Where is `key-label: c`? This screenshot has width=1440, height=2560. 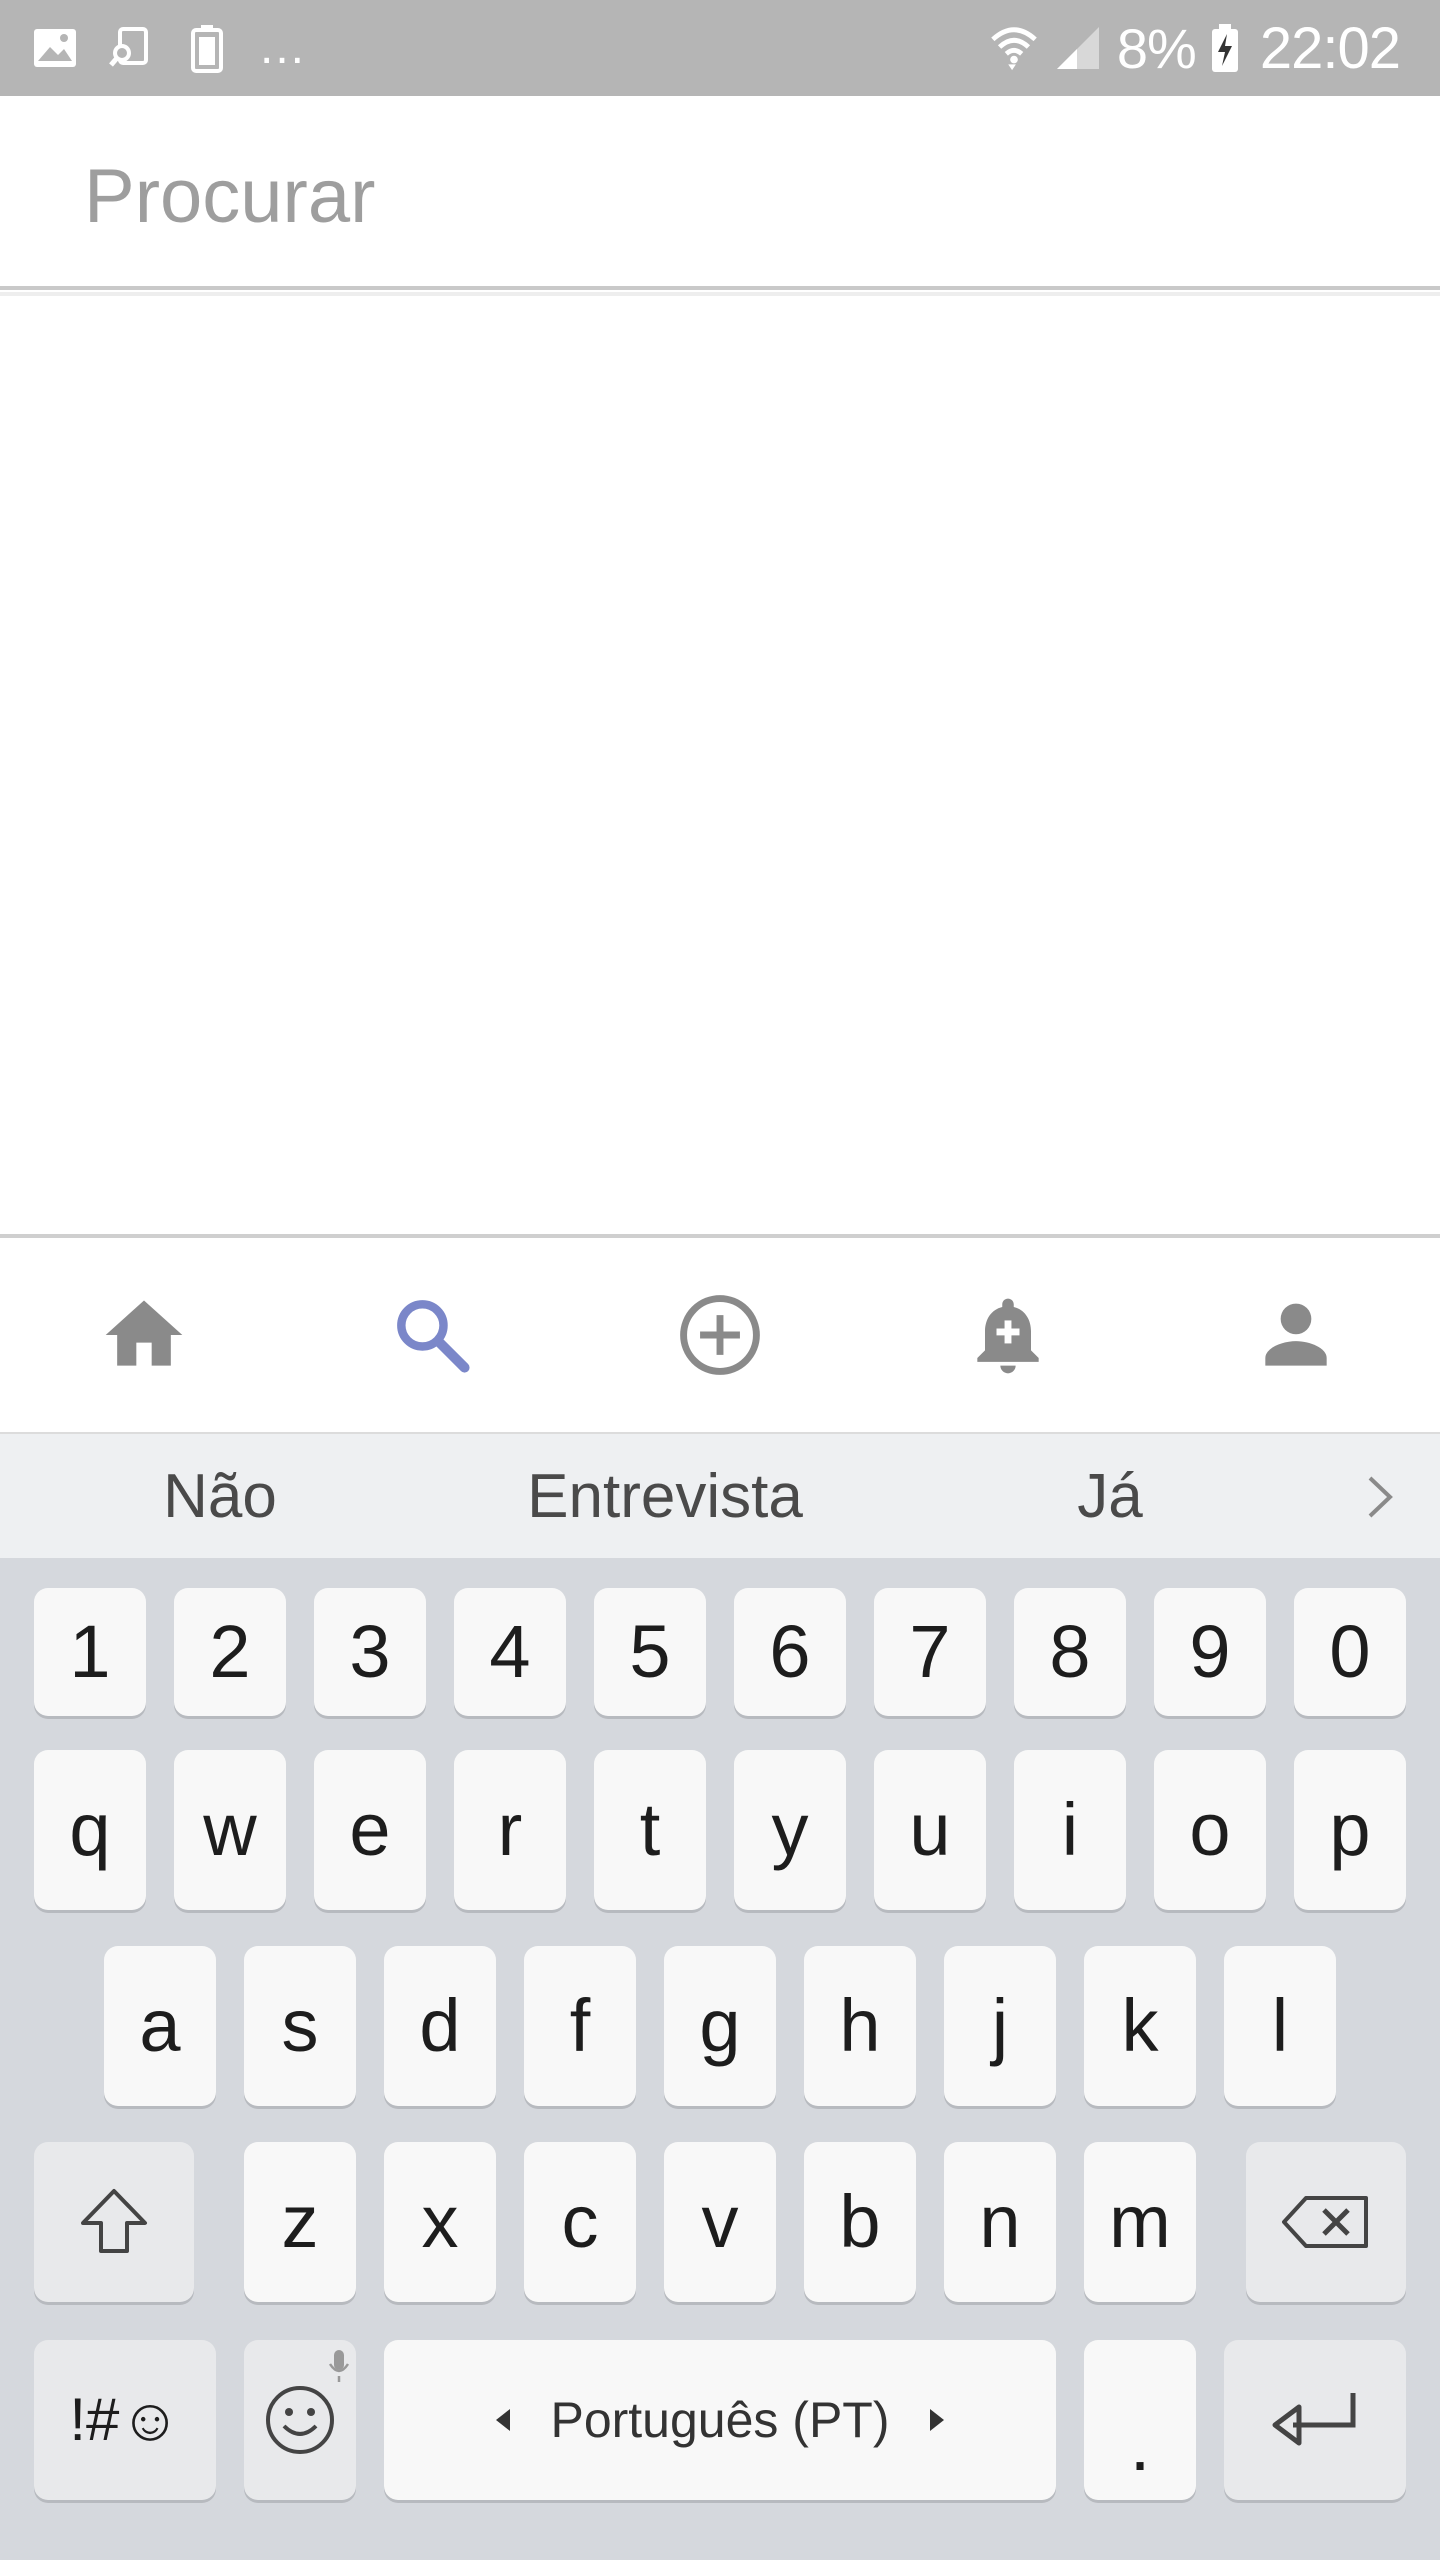 key-label: c is located at coordinates (580, 2221).